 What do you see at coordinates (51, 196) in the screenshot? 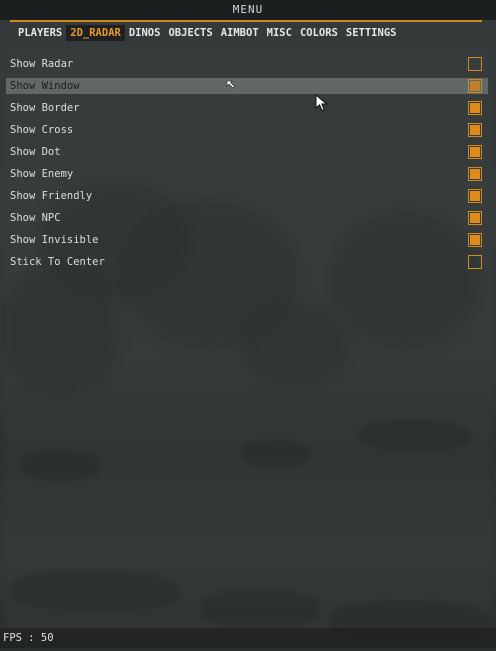
I see `option-label: Show Friendly` at bounding box center [51, 196].